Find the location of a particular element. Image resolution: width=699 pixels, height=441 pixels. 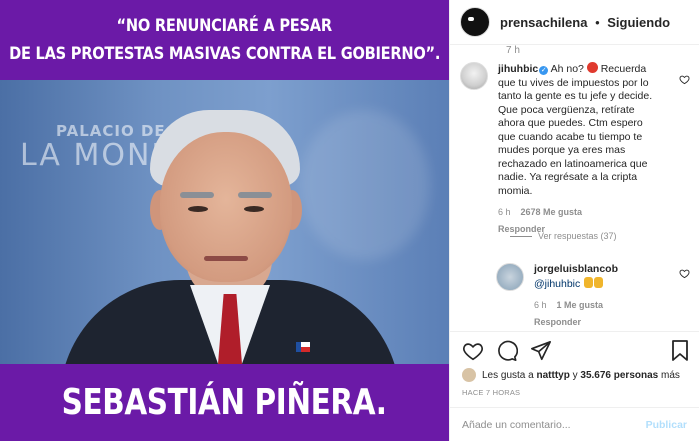

likes-middle: y is located at coordinates (575, 375).